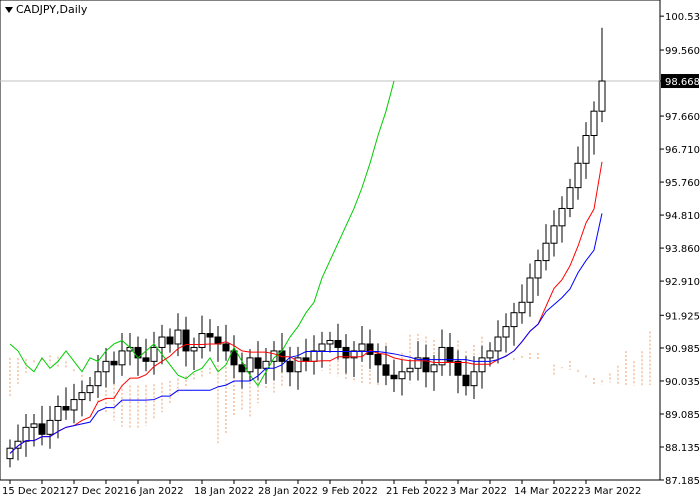  I want to click on y-tick-label: 100.535, so click(682, 17).